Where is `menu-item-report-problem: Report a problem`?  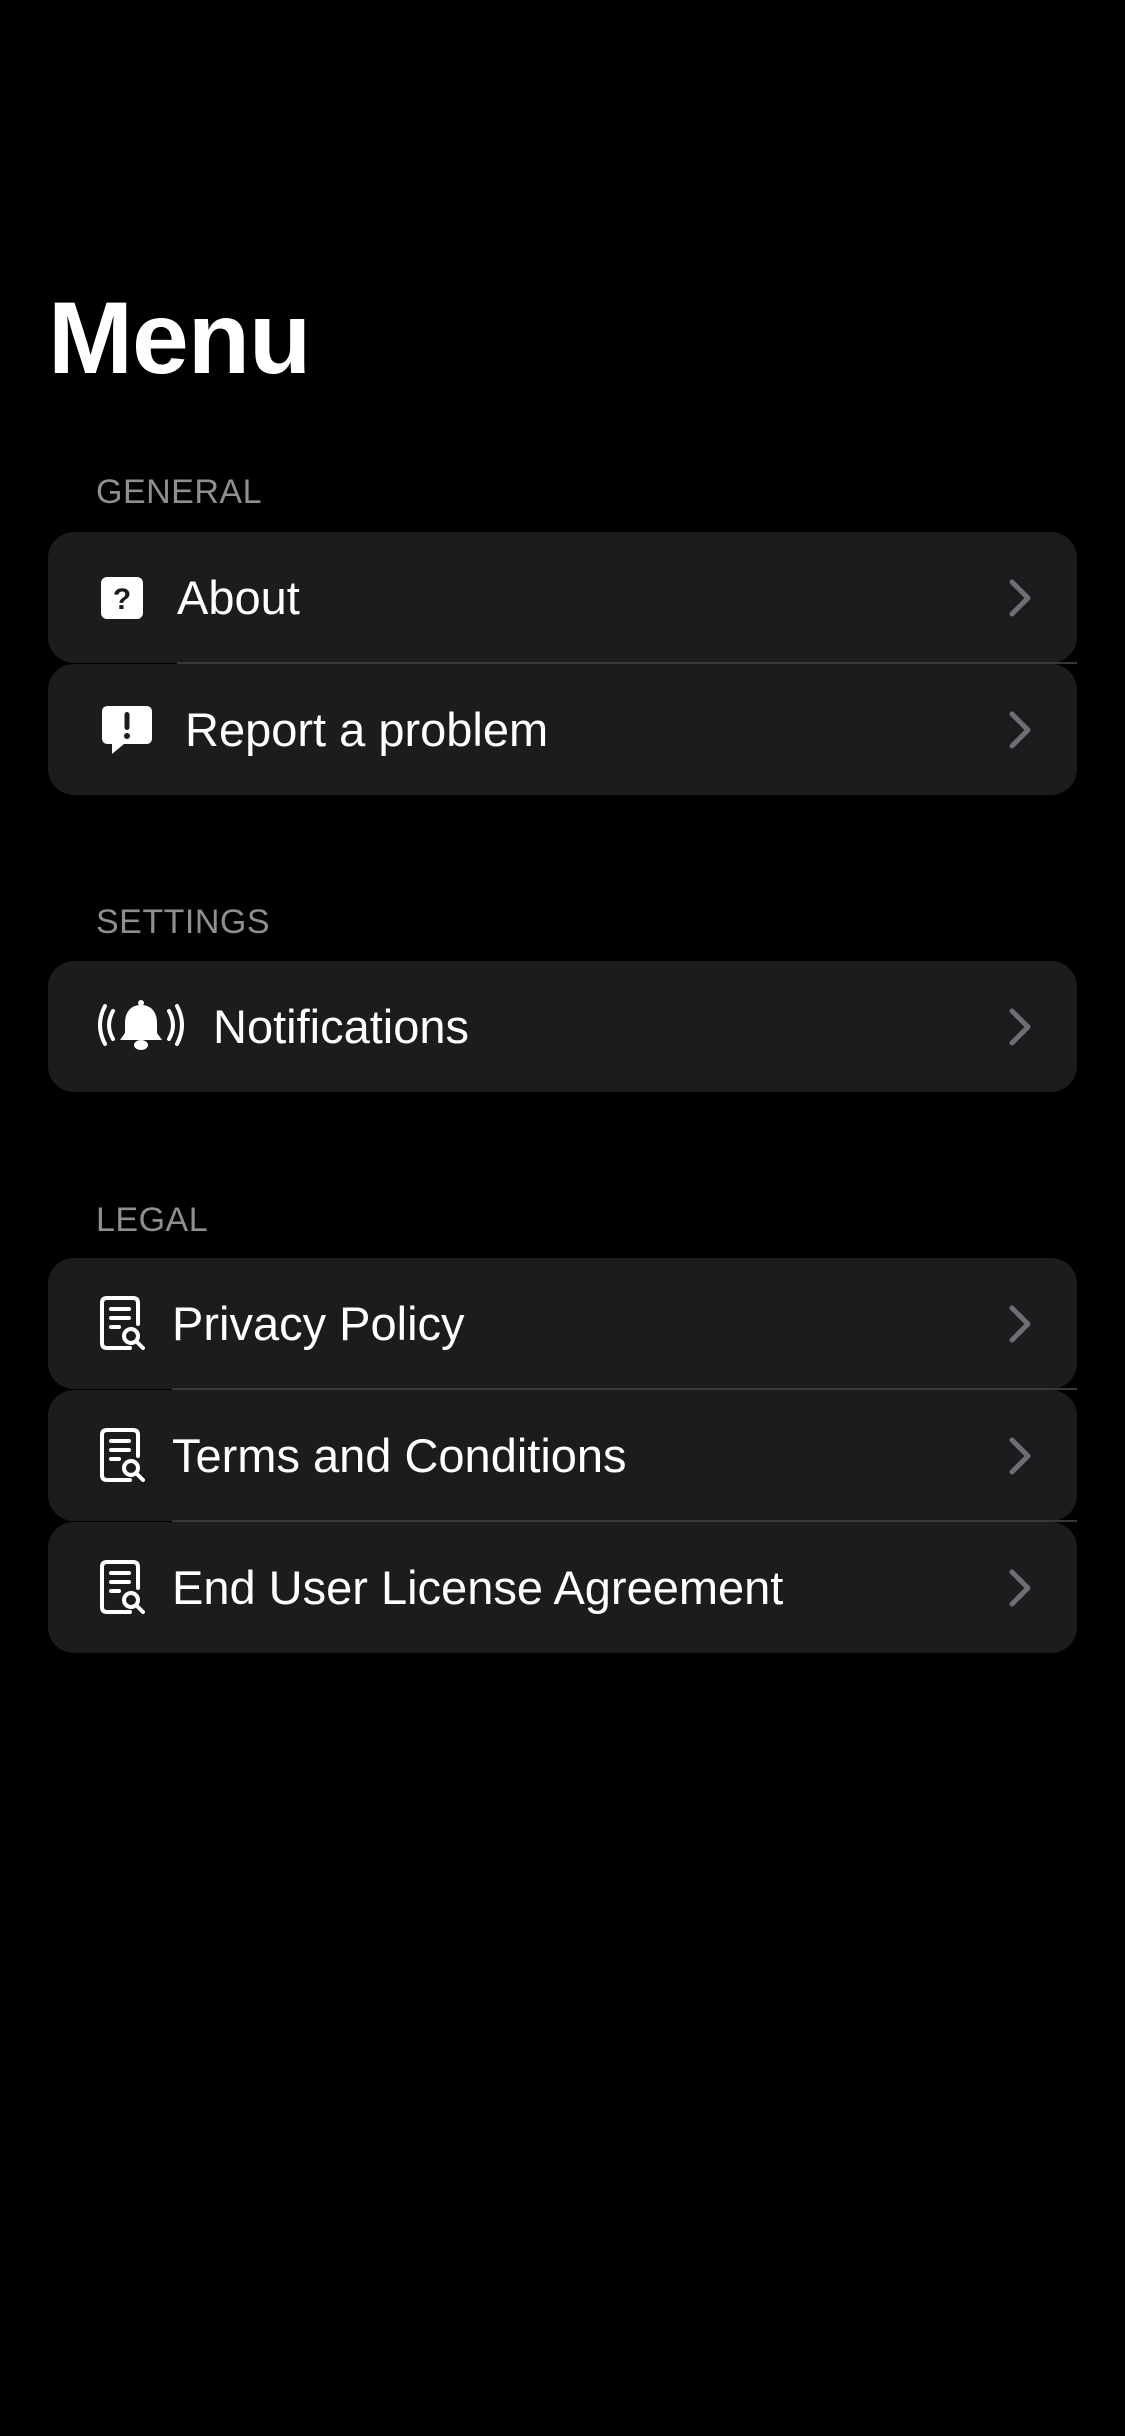
menu-item-report-problem: Report a problem is located at coordinates (562, 729).